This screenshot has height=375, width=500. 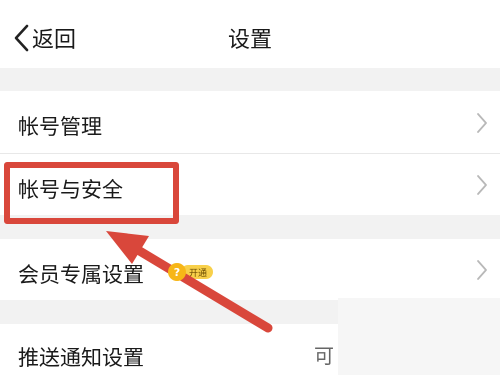 I want to click on push-trailing-text: 可, so click(x=324, y=356).